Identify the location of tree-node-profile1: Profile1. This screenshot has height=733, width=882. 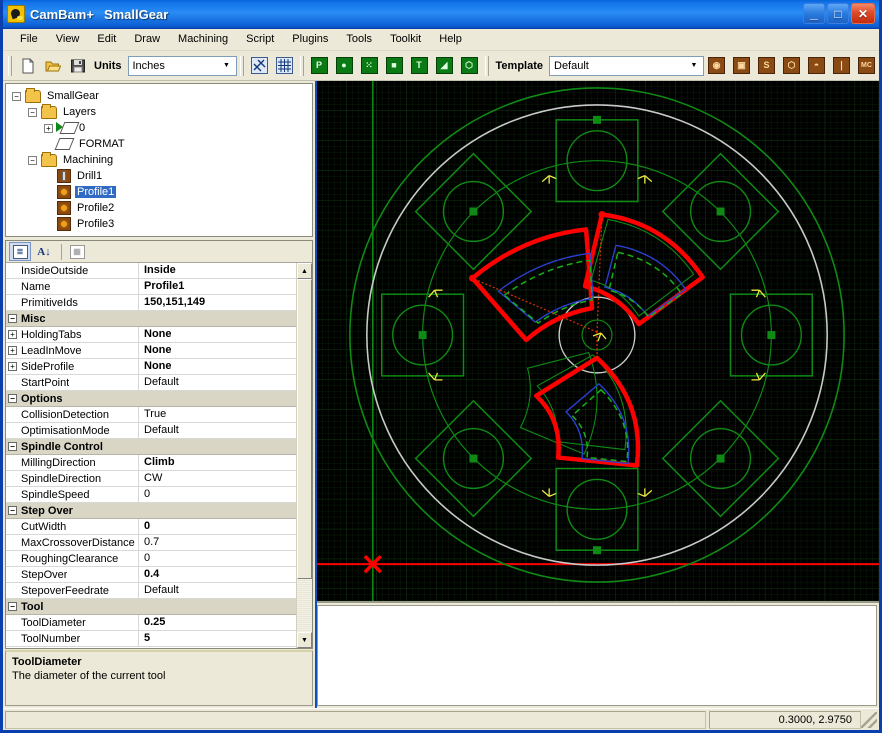
(162, 192).